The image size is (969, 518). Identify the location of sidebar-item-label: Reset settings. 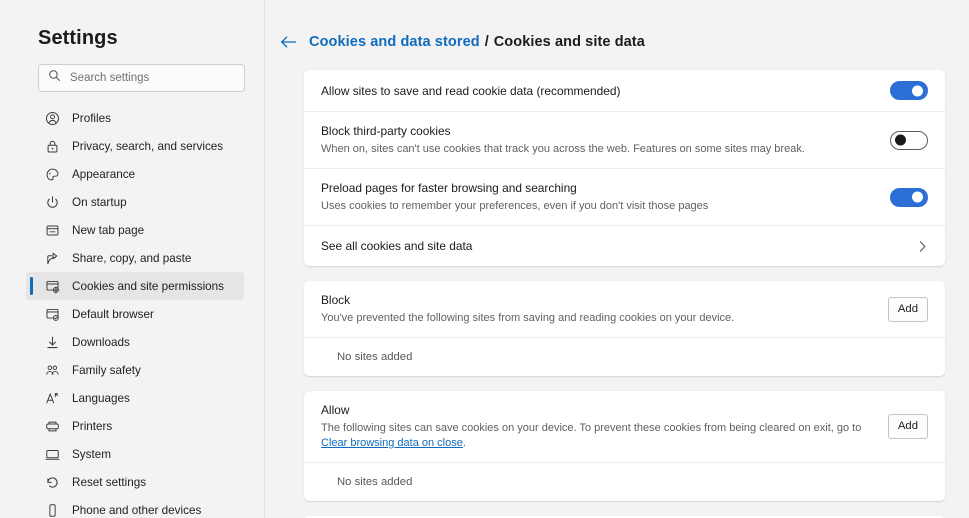
(109, 482).